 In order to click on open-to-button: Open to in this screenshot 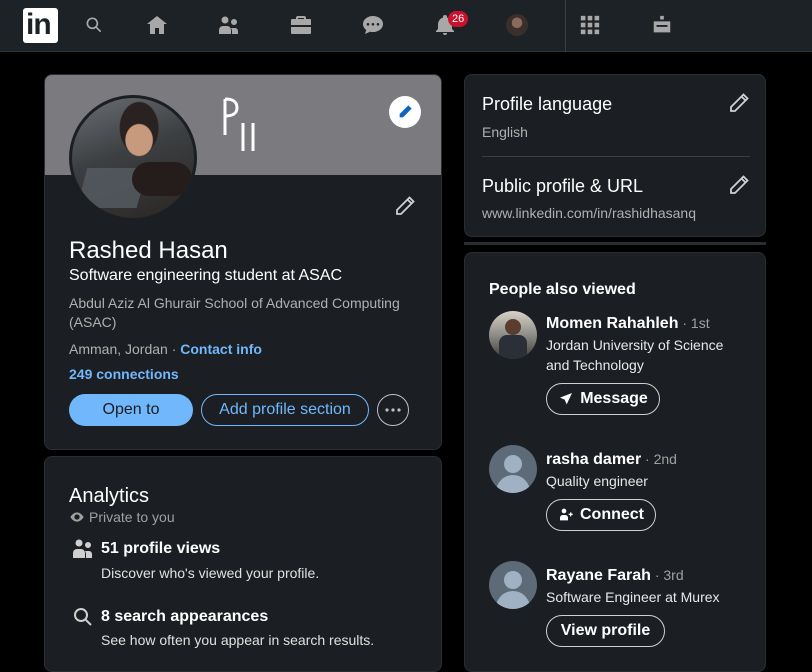, I will do `click(131, 410)`.